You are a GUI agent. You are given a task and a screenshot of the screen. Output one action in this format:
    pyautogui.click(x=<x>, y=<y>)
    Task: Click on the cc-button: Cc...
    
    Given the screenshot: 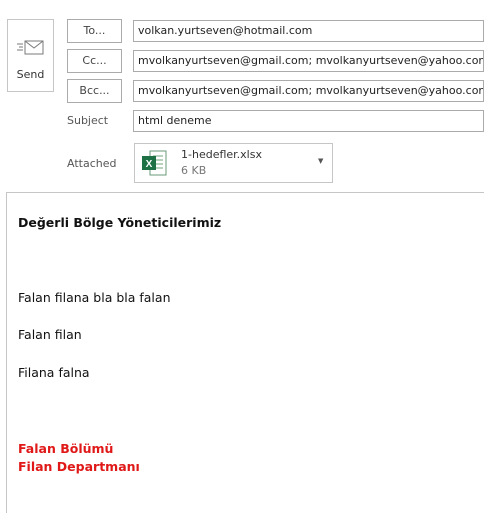 What is the action you would take?
    pyautogui.click(x=94, y=61)
    